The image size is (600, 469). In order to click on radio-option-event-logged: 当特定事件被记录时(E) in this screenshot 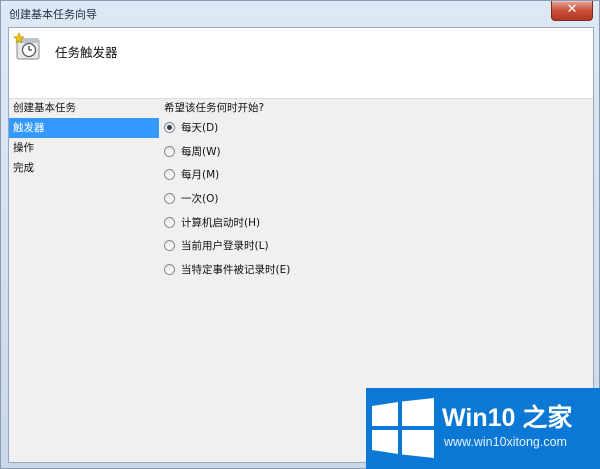, I will do `click(374, 270)`.